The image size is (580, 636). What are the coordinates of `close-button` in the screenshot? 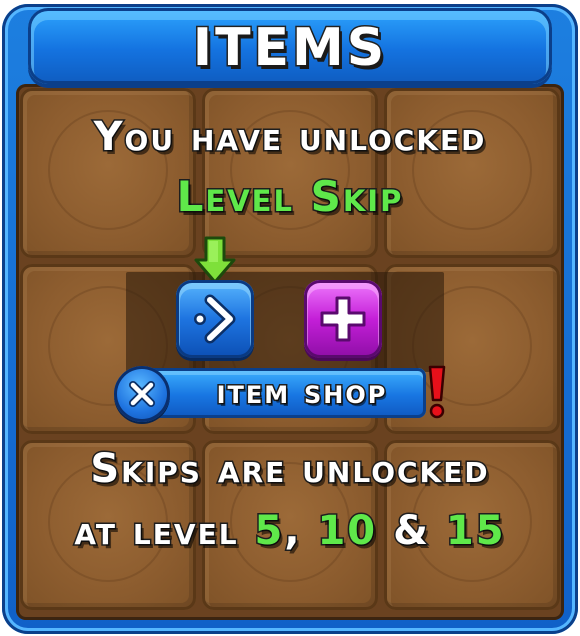 It's located at (142, 394).